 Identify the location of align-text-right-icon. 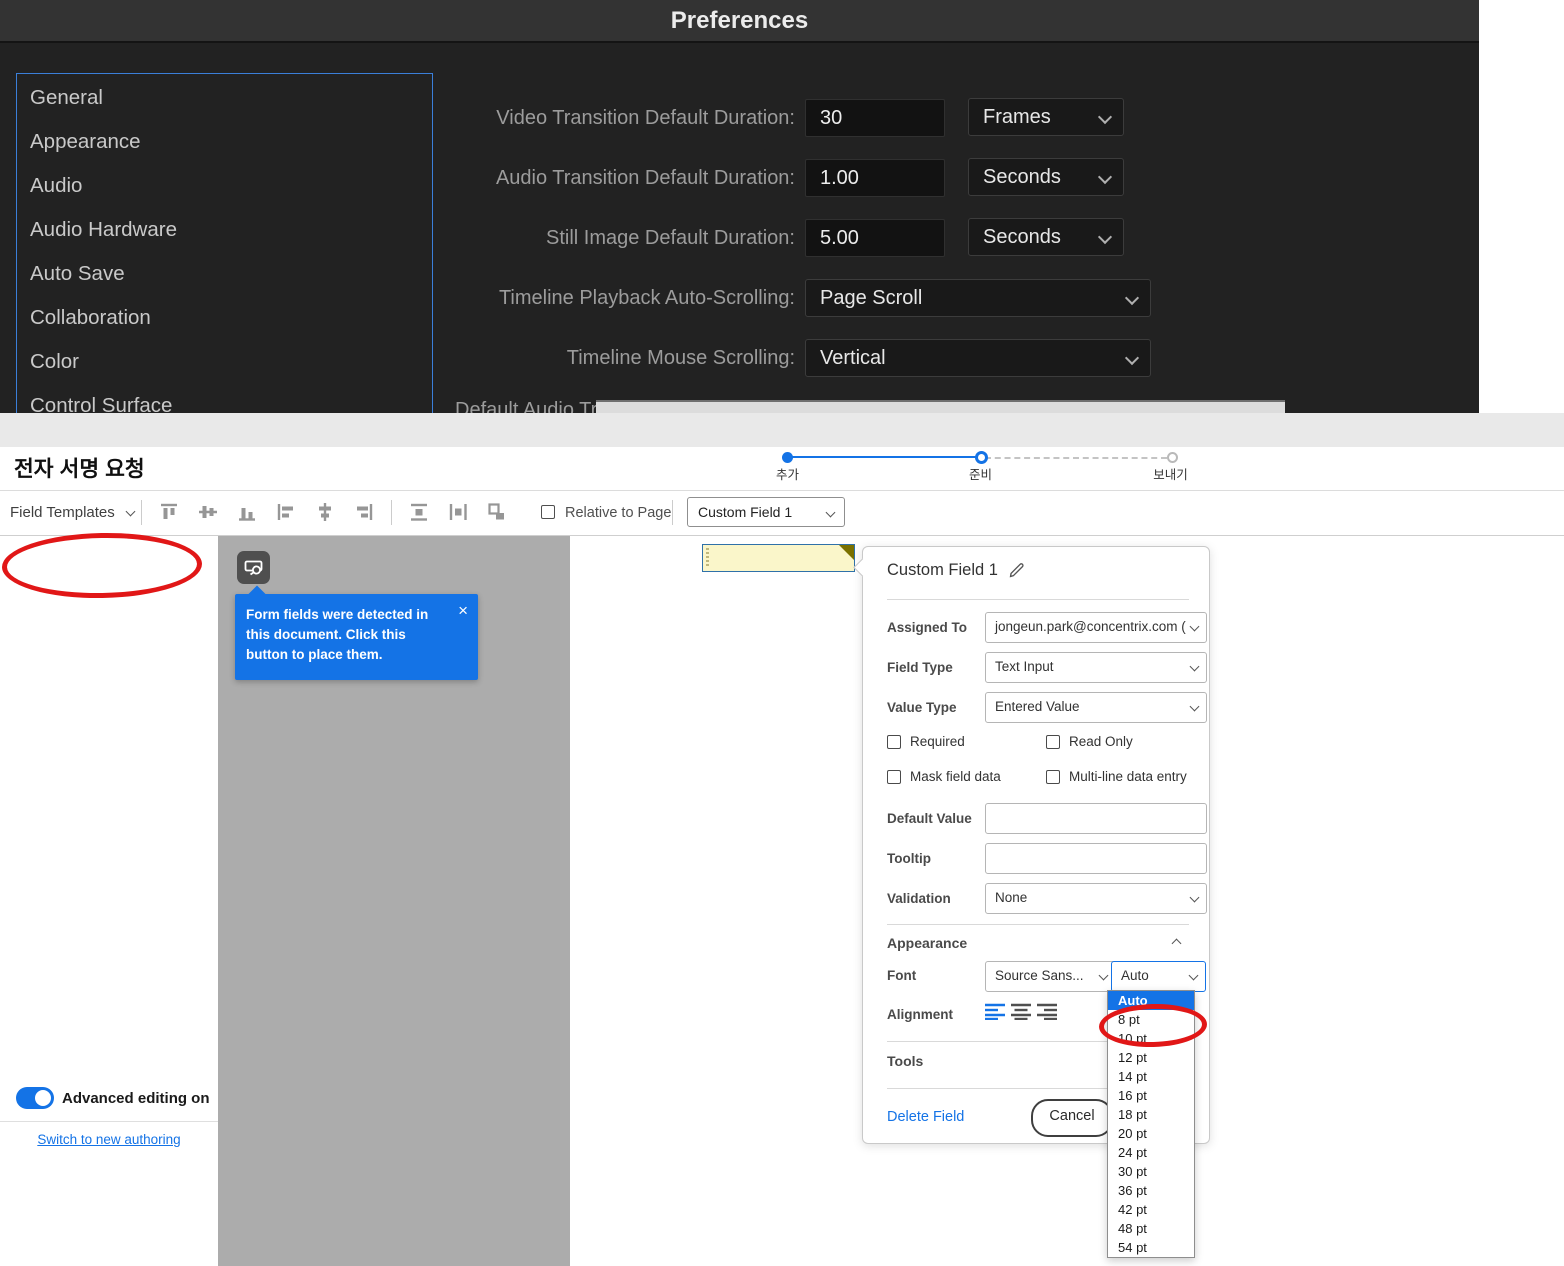
(1047, 1011).